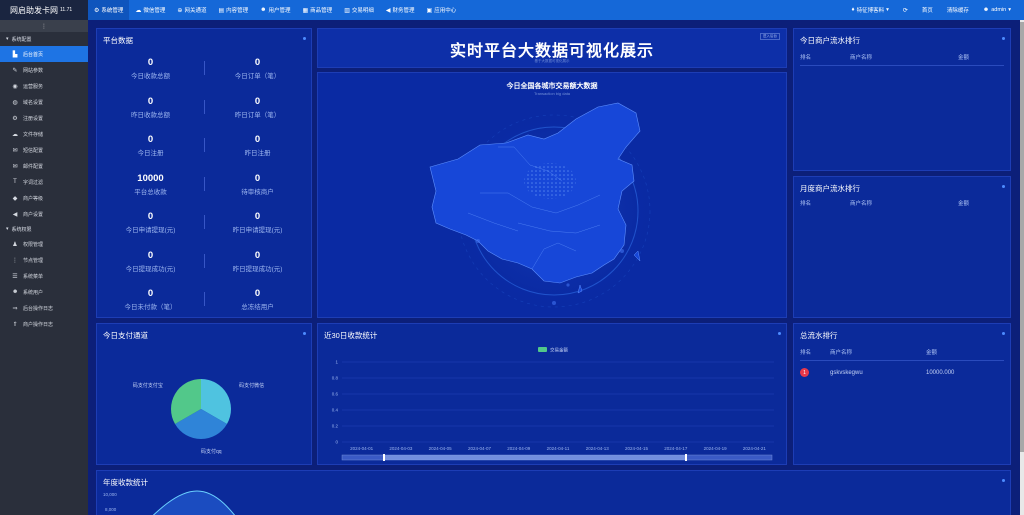  Describe the element at coordinates (716, 448) in the screenshot. I see `x-tick-label: 2024-04-19` at that location.